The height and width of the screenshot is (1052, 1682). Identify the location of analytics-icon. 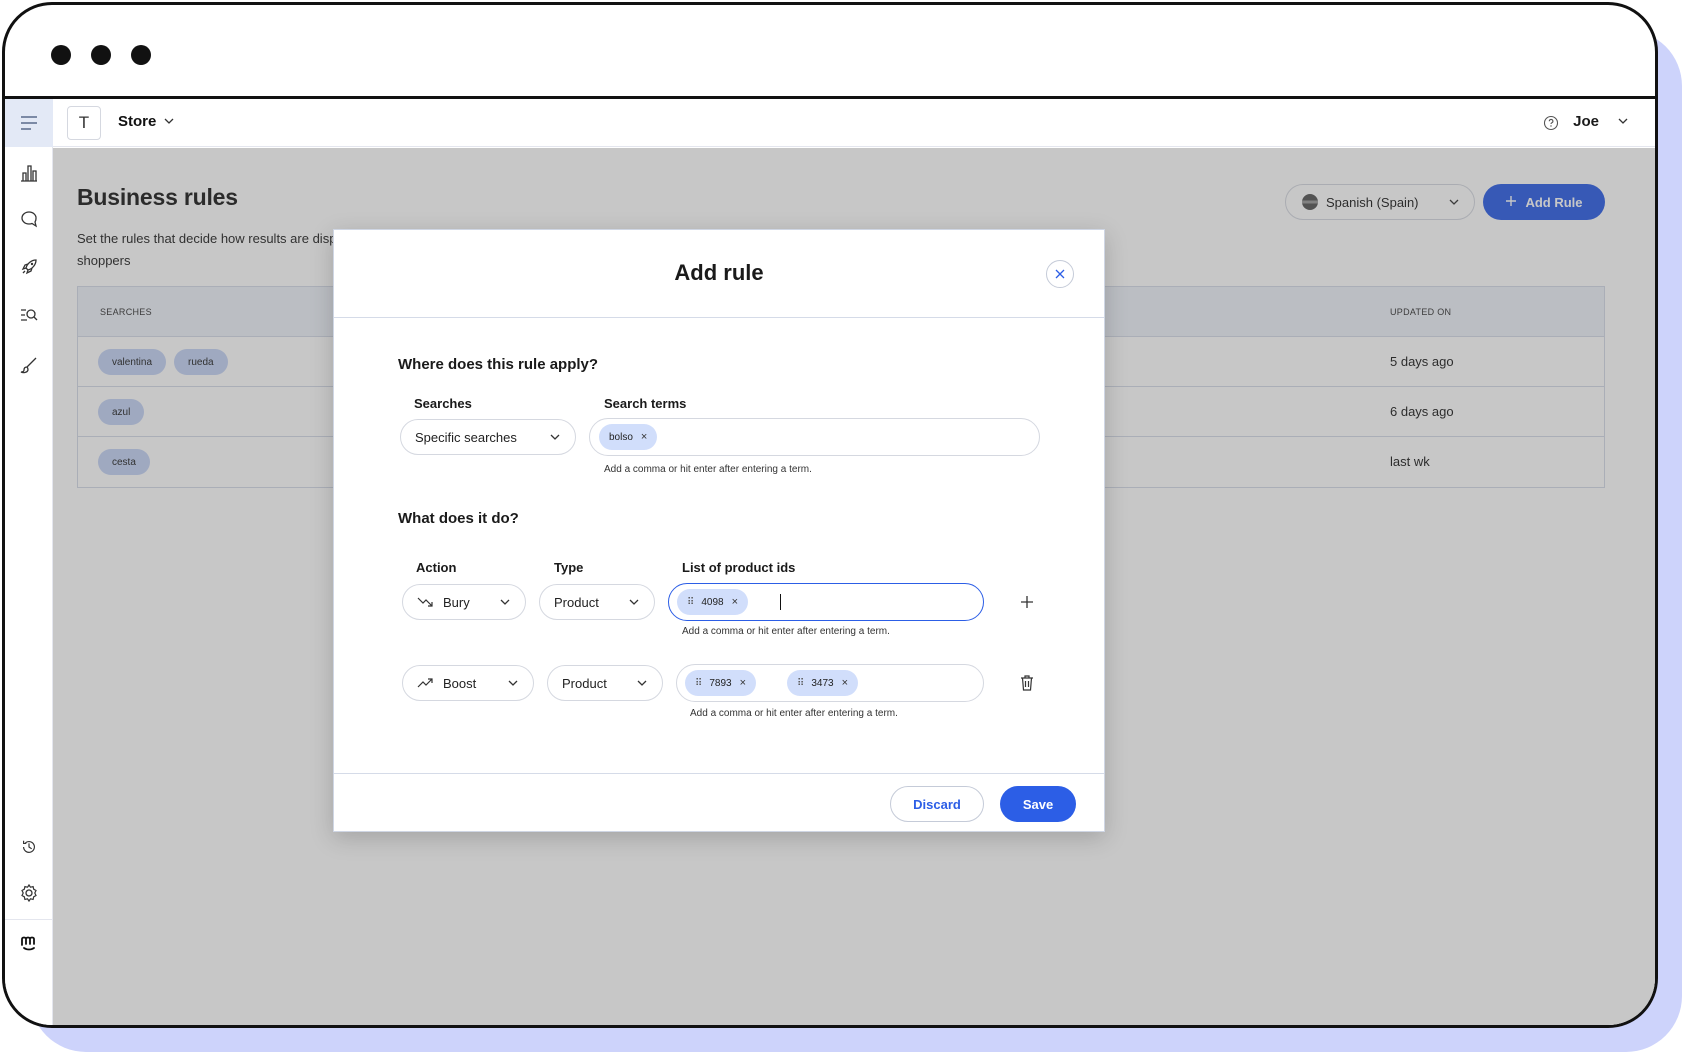
(29, 173).